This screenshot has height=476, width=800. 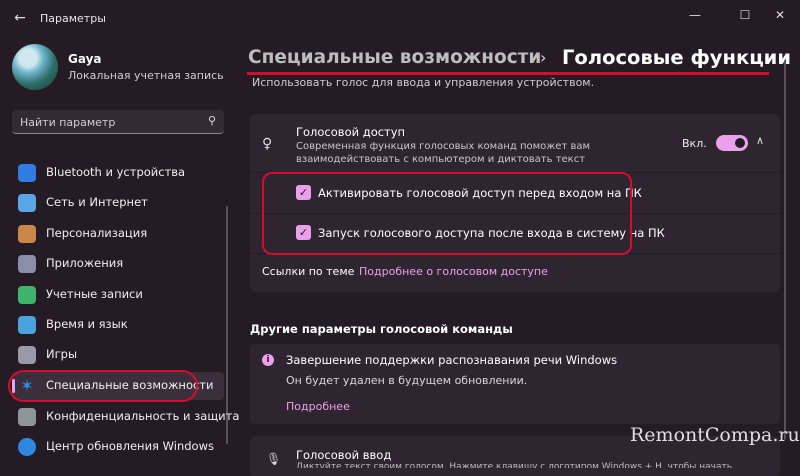 I want to click on sidebar-item-label: Сеть и Интернет, so click(x=97, y=202).